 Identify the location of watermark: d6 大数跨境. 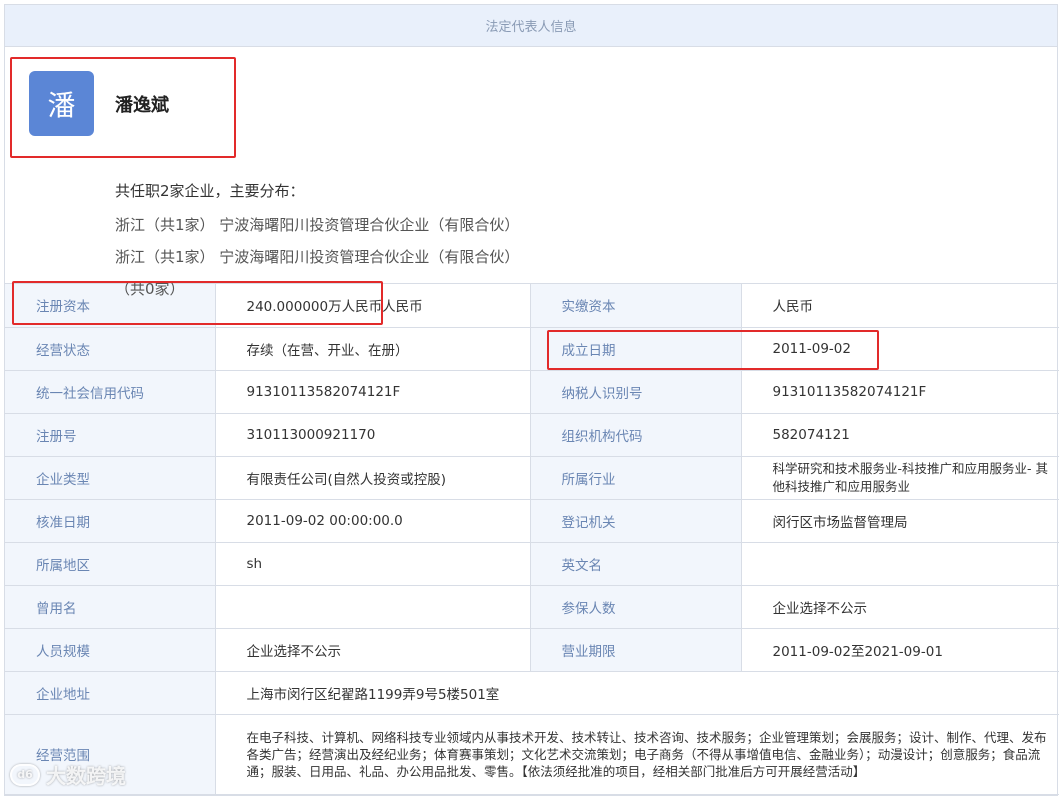
(68, 774).